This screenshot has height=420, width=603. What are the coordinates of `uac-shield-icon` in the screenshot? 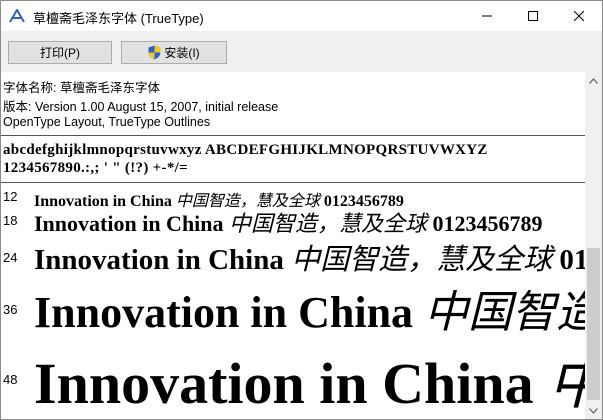 It's located at (154, 52).